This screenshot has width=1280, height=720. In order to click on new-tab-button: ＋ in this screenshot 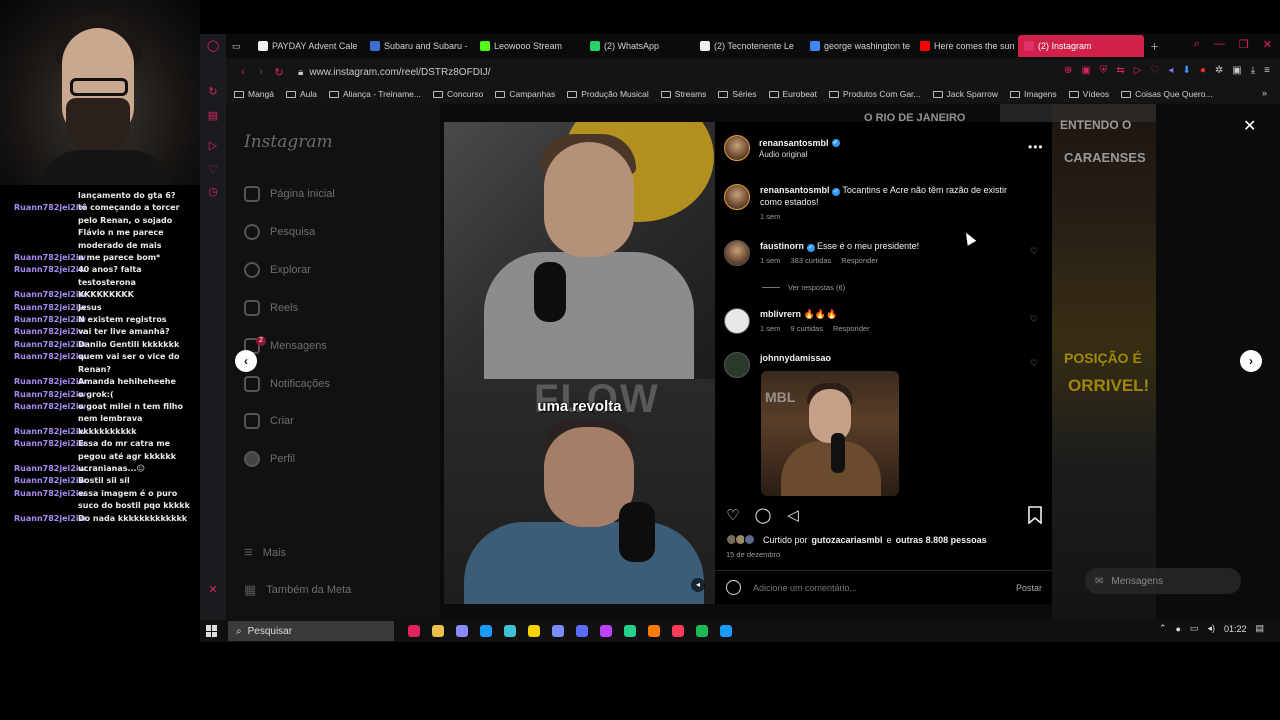, I will do `click(1154, 46)`.